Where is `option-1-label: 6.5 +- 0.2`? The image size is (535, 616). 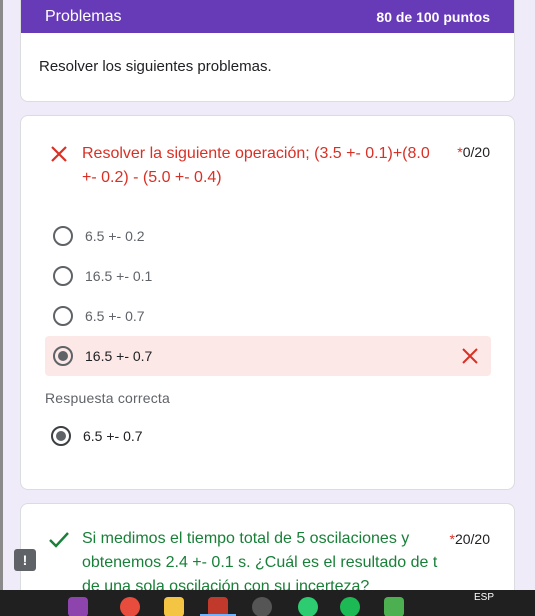
option-1-label: 6.5 +- 0.2 is located at coordinates (115, 236).